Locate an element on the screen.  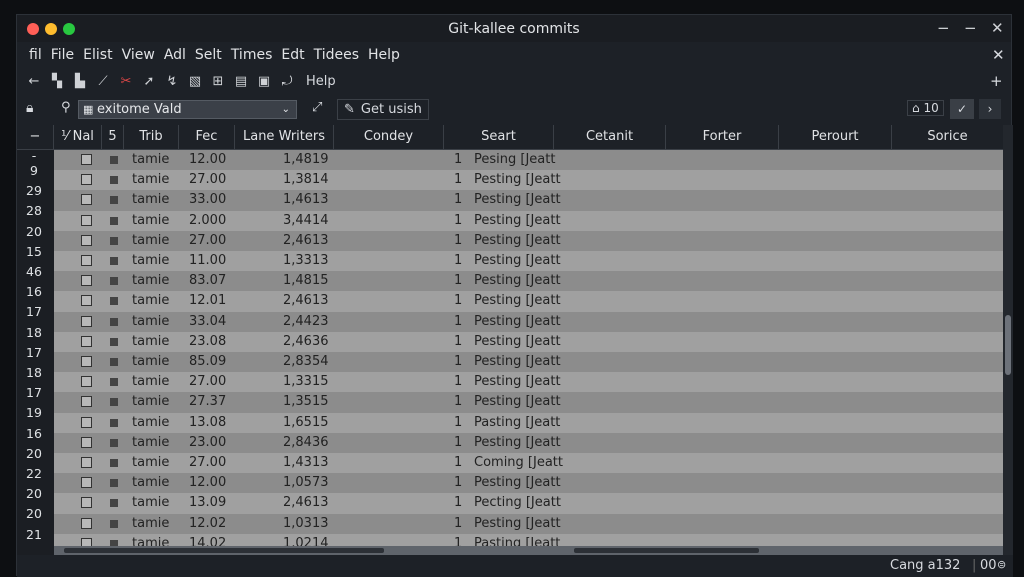
column-header-forter: Forter is located at coordinates (722, 137).